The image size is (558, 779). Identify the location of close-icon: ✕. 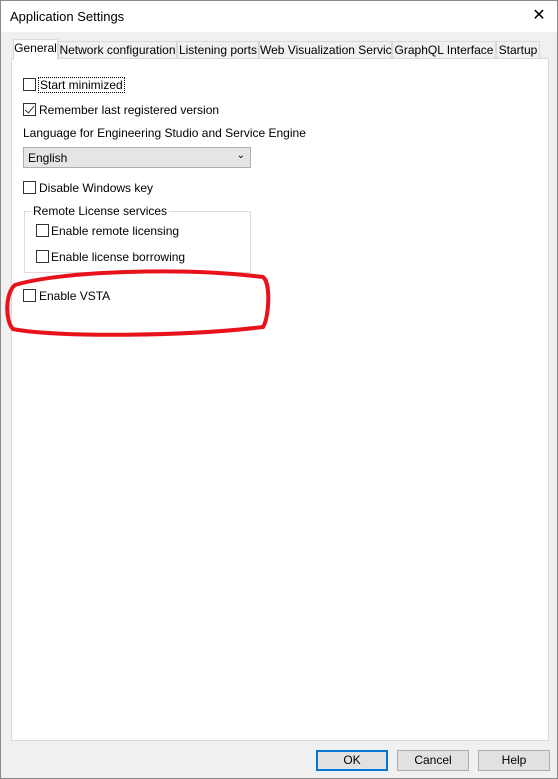
(539, 16).